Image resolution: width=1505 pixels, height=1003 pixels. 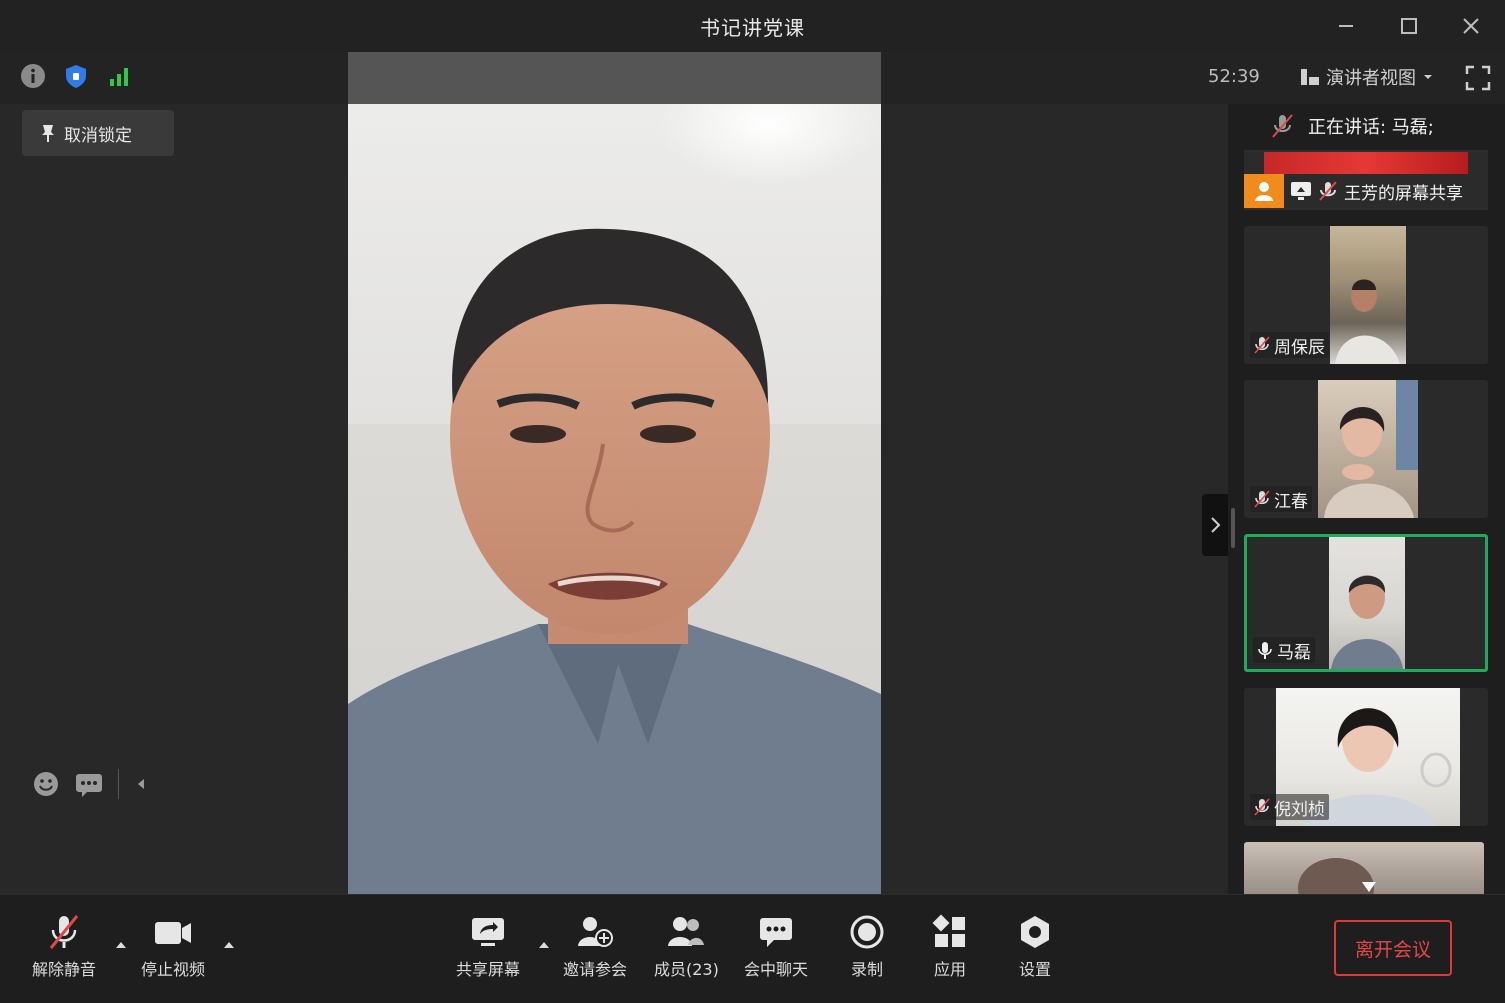 What do you see at coordinates (752, 28) in the screenshot?
I see `window-title: 书记讲党课` at bounding box center [752, 28].